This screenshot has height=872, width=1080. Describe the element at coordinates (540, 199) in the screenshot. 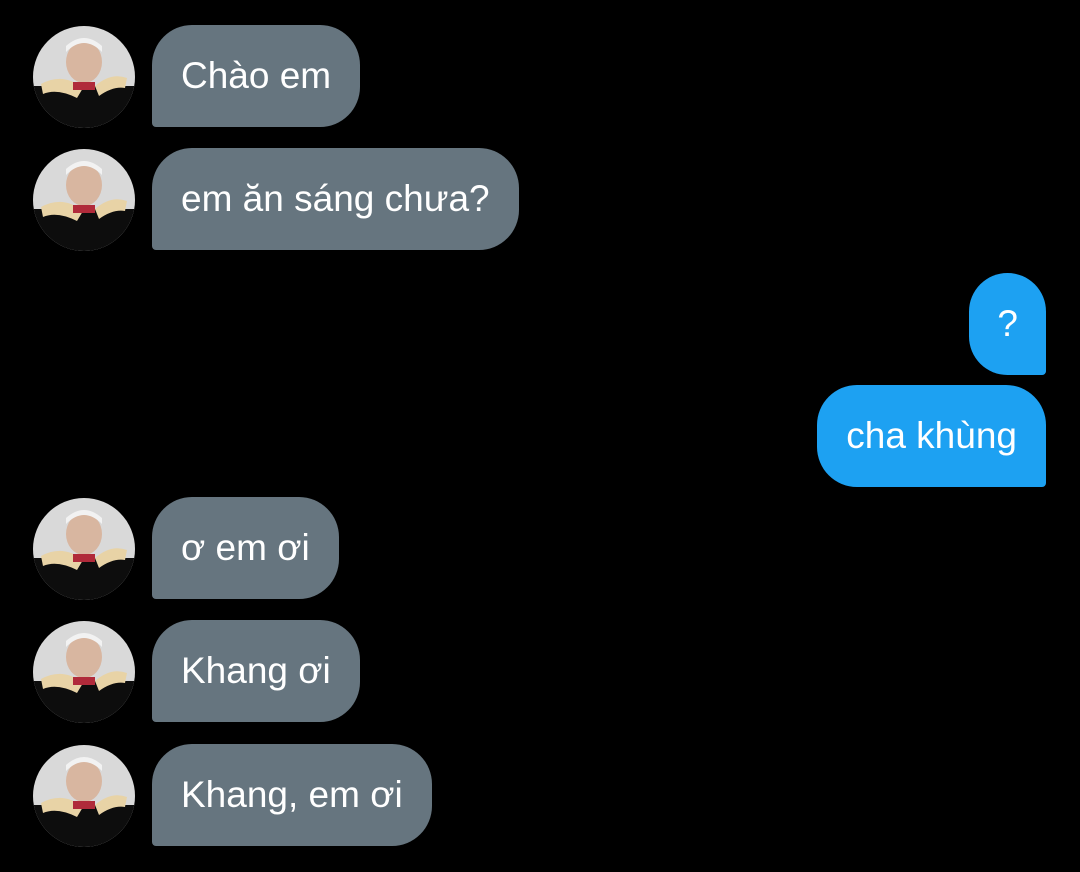

I see `message-row-incoming: em ăn sáng chưa?` at that location.